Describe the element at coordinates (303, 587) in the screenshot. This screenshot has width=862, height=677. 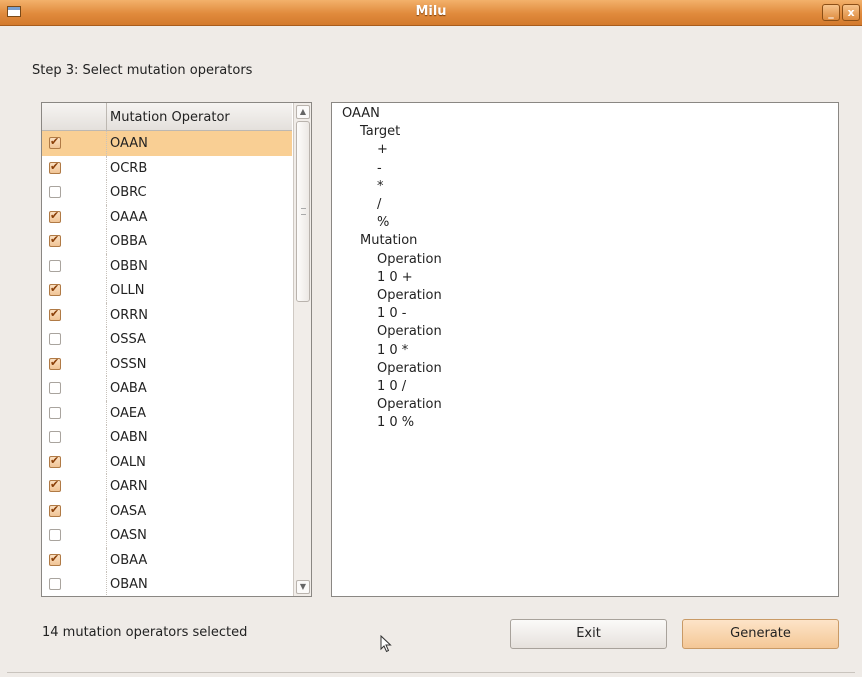
I see `scroll-down-arrow-icon: ▼` at that location.